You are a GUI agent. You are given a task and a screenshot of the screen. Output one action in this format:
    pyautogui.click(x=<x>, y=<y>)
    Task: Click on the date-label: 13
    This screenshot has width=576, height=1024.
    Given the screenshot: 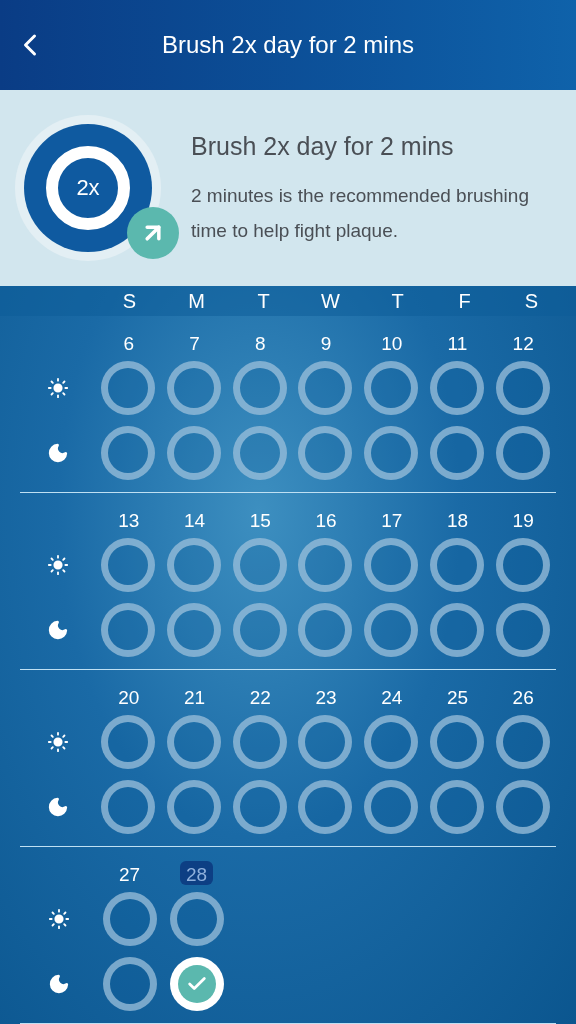 What is the action you would take?
    pyautogui.click(x=129, y=519)
    